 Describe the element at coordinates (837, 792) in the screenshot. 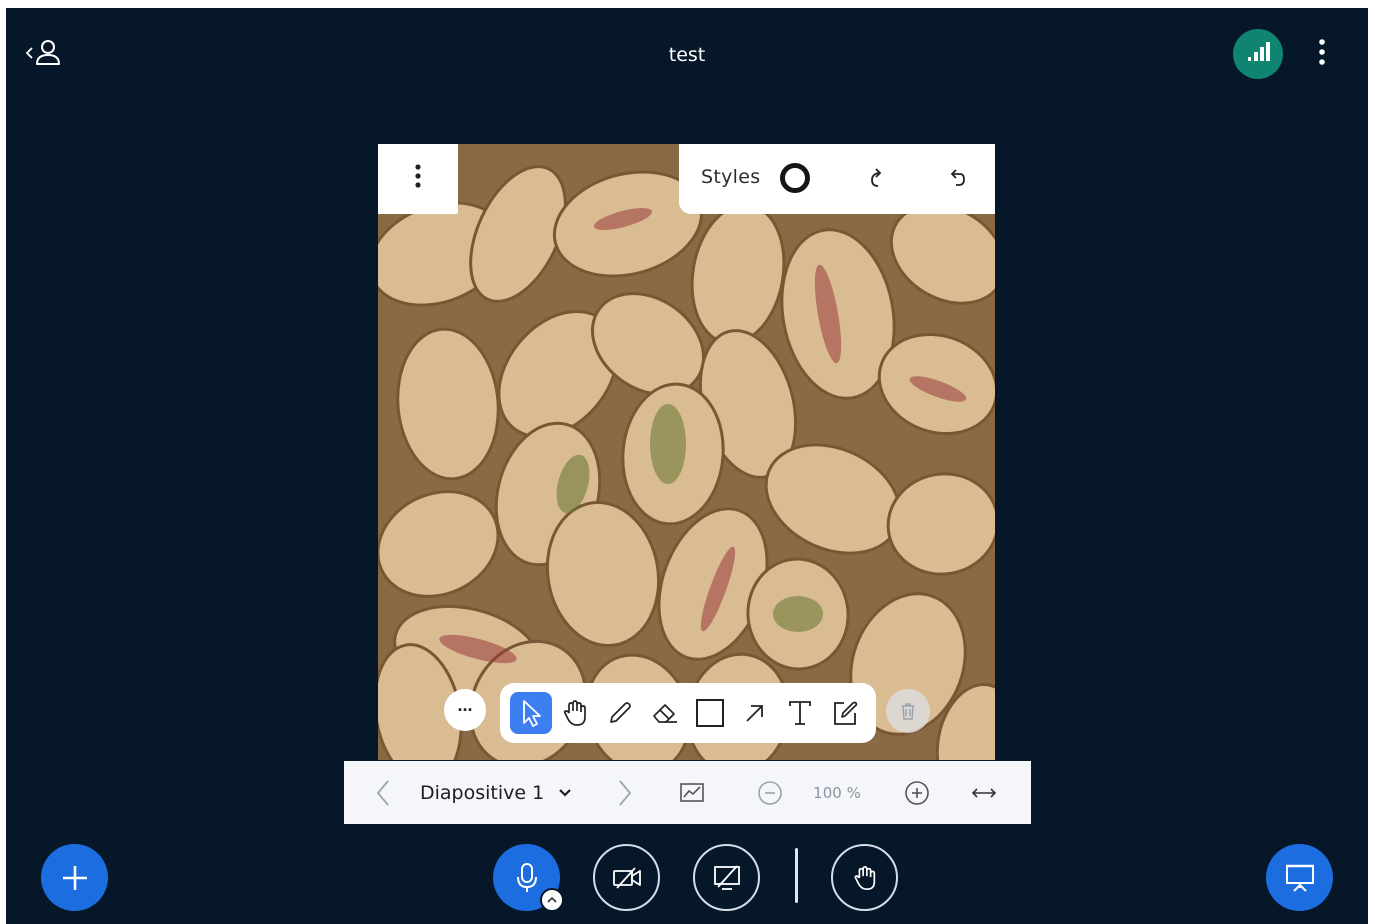

I see `zoom-value: 100 %` at that location.